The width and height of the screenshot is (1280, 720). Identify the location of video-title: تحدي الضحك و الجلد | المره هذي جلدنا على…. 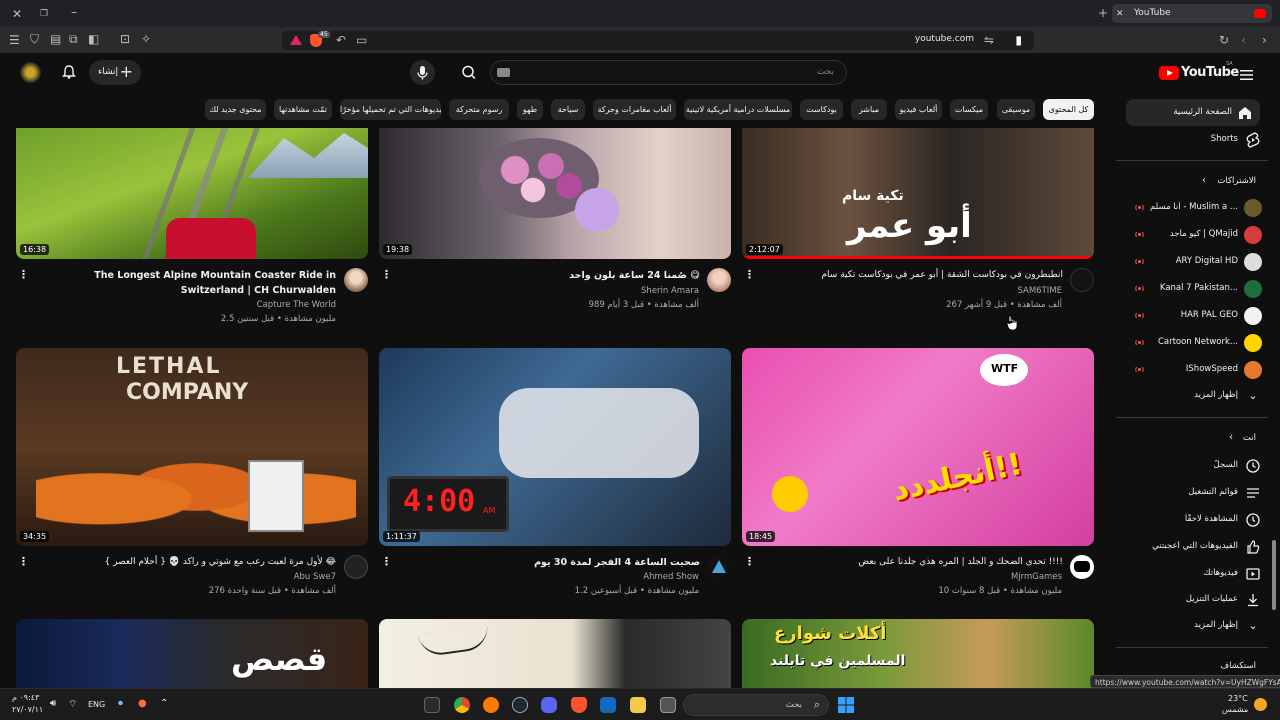
(913, 562).